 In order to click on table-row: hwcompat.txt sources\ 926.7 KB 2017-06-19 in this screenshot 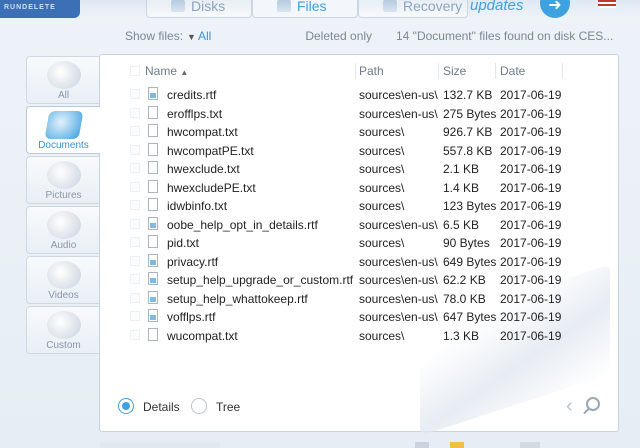, I will do `click(359, 131)`.